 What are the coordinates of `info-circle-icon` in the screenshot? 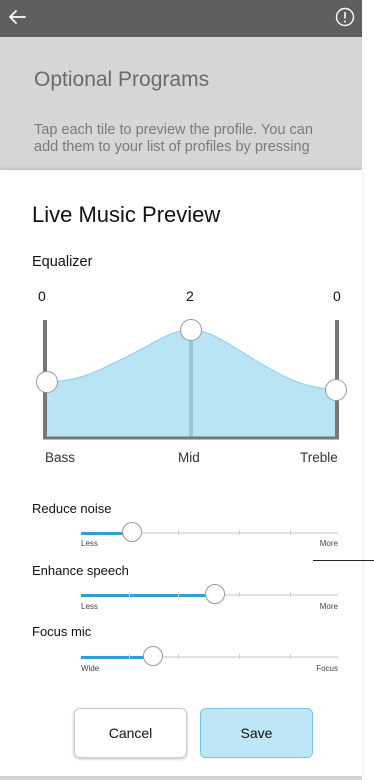 It's located at (345, 17).